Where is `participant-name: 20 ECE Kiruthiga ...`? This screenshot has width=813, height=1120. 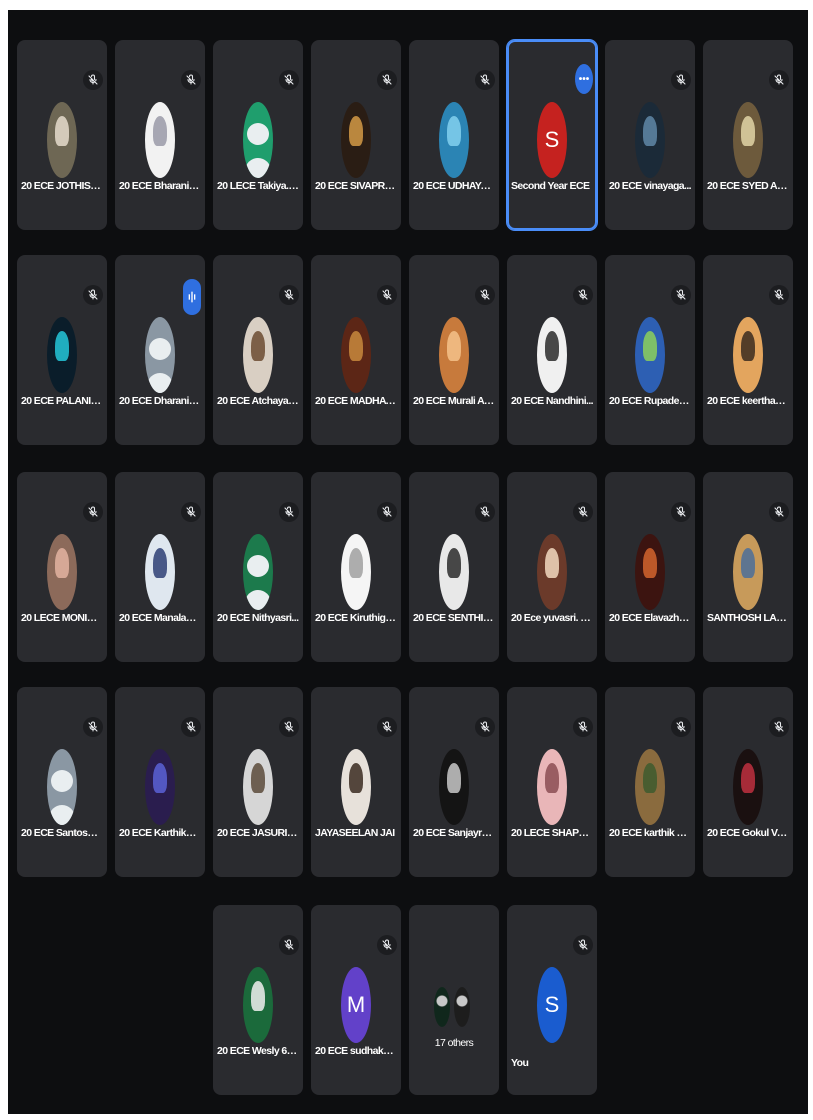 participant-name: 20 ECE Kiruthiga ... is located at coordinates (356, 618).